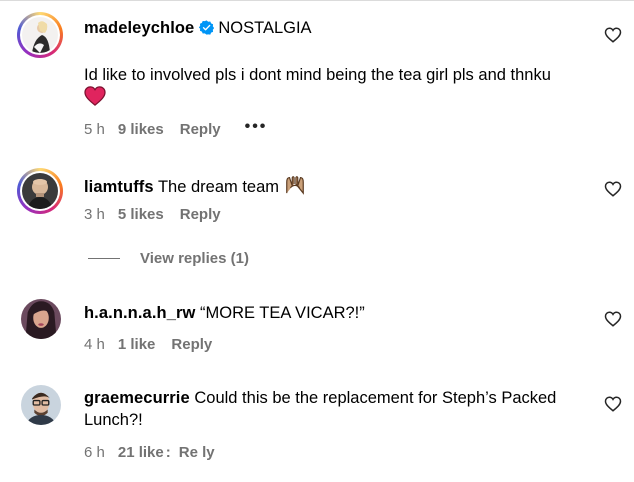 The image size is (634, 482). What do you see at coordinates (141, 129) in the screenshot?
I see `likes-count: 9 likes` at bounding box center [141, 129].